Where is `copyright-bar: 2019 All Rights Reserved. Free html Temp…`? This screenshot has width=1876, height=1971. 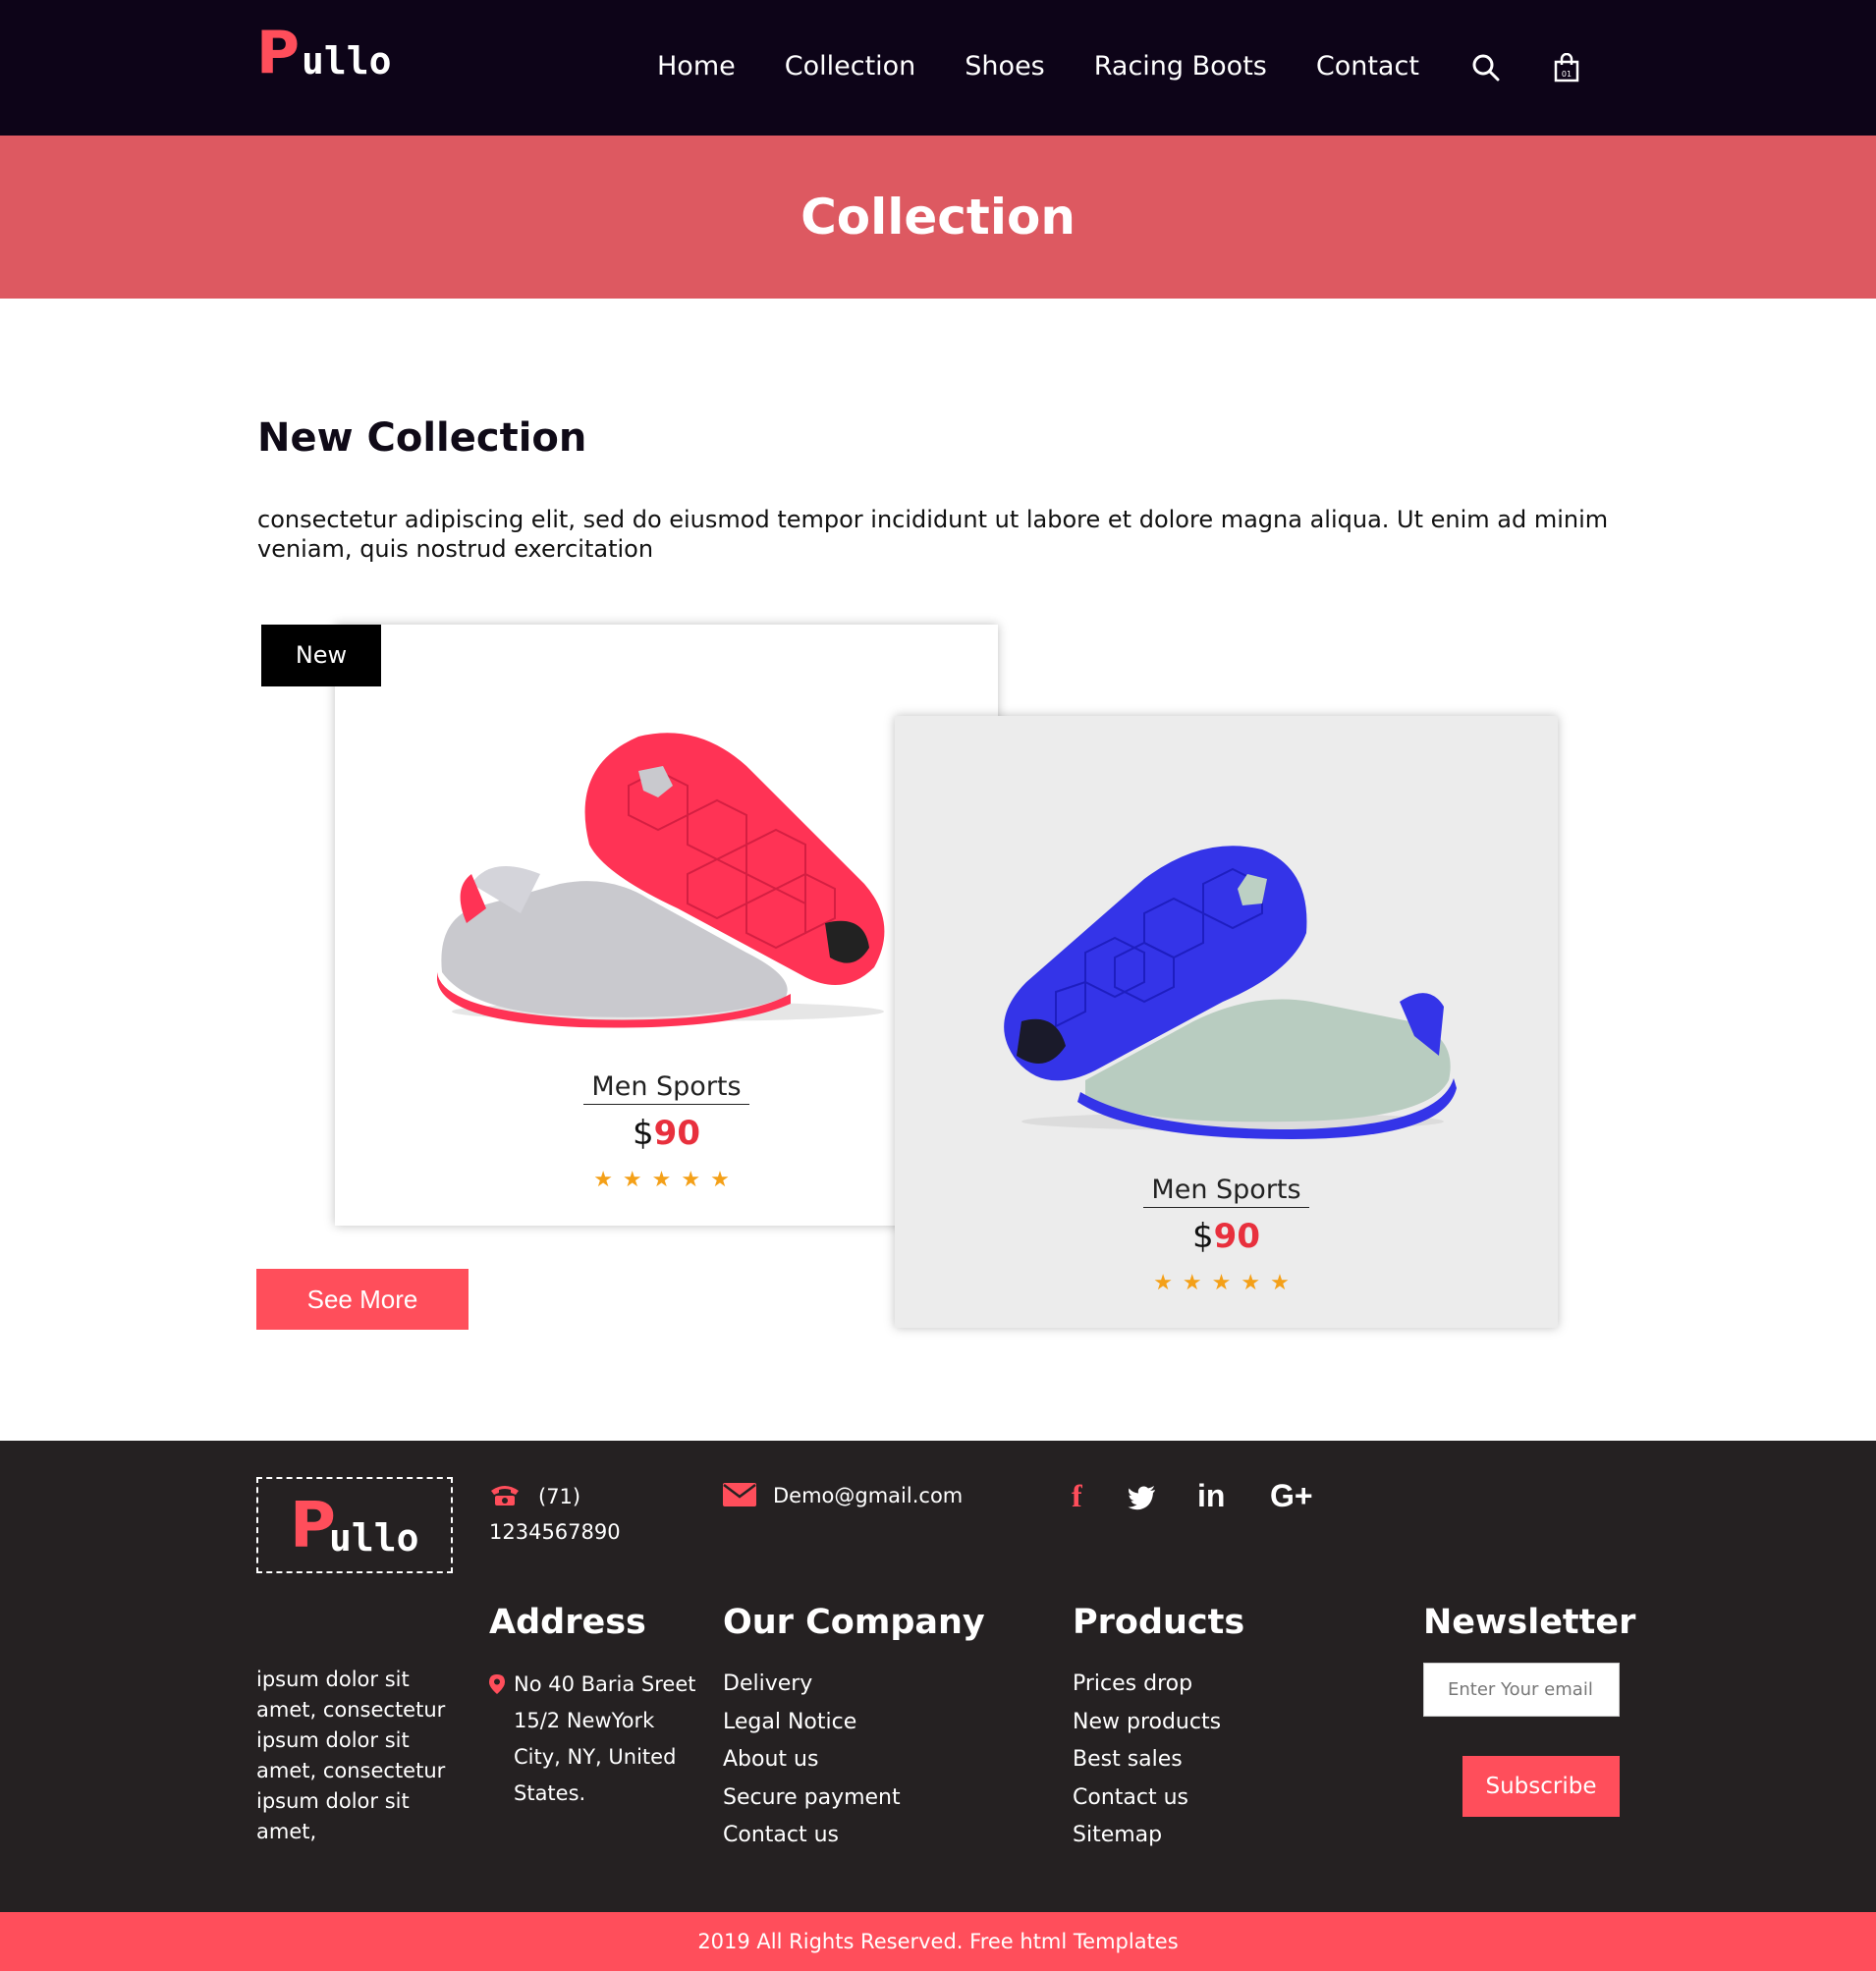
copyright-bar: 2019 All Rights Reserved. Free html Temp… is located at coordinates (938, 1941).